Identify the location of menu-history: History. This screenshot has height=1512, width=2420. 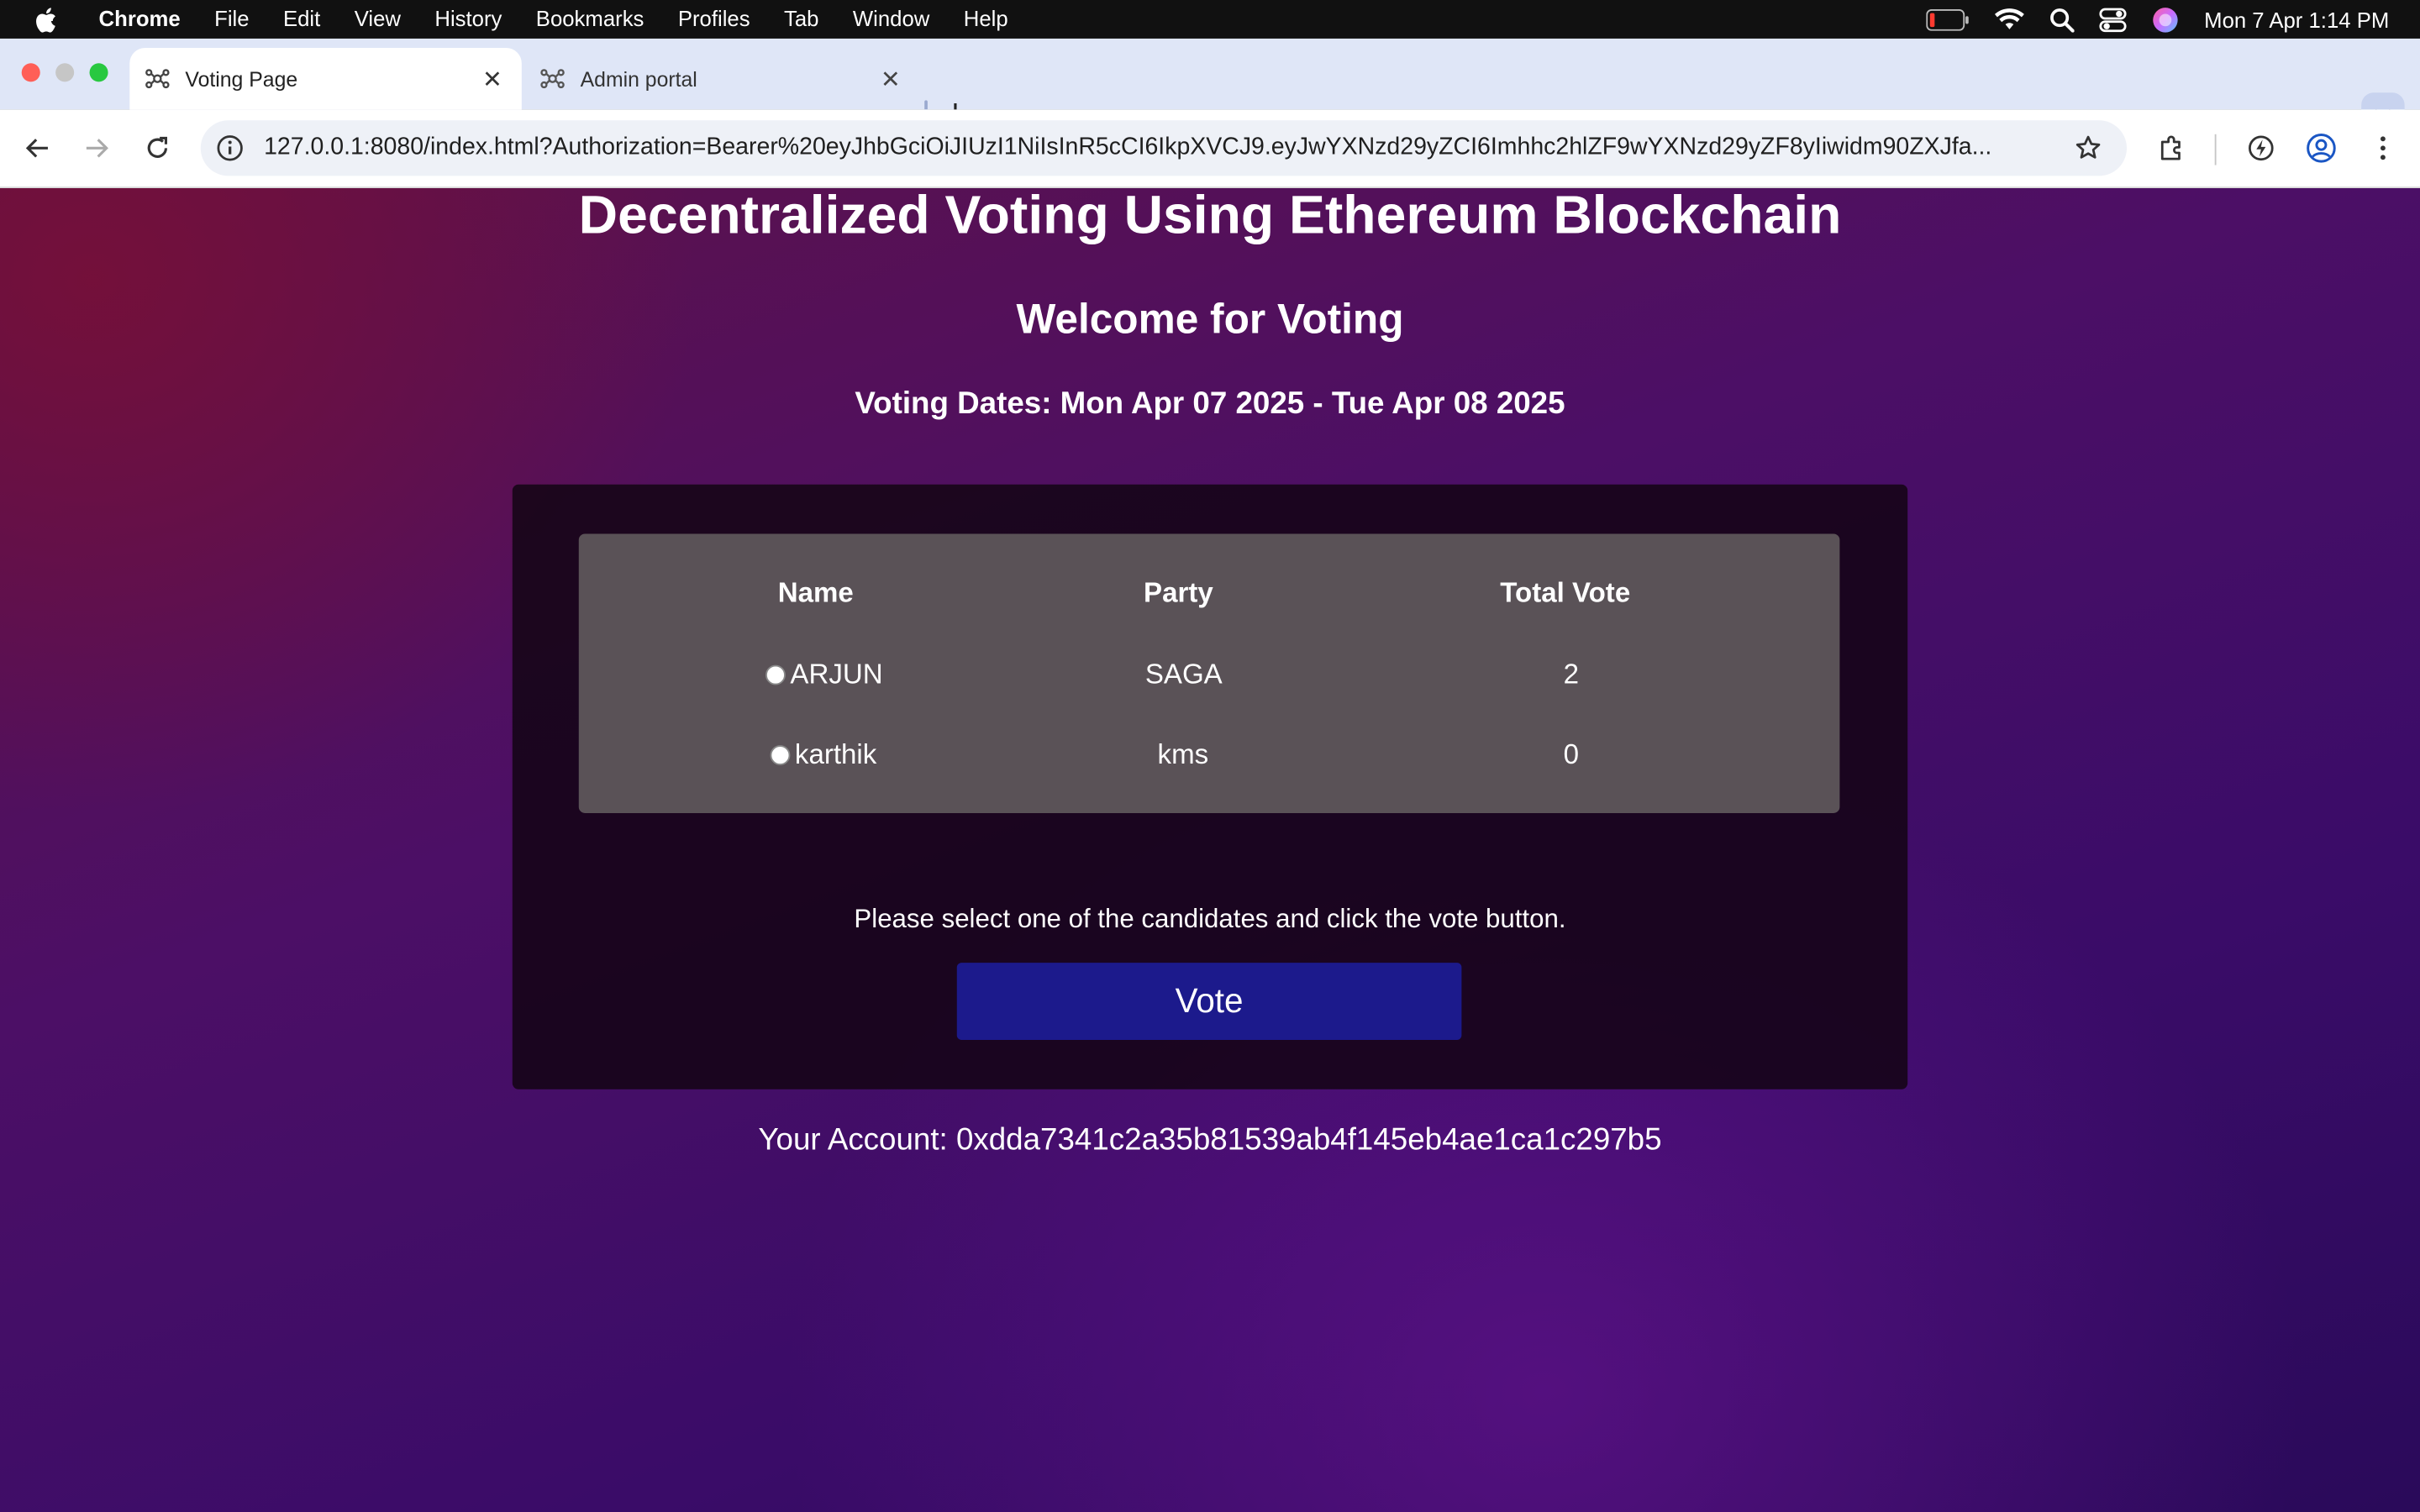
(468, 19).